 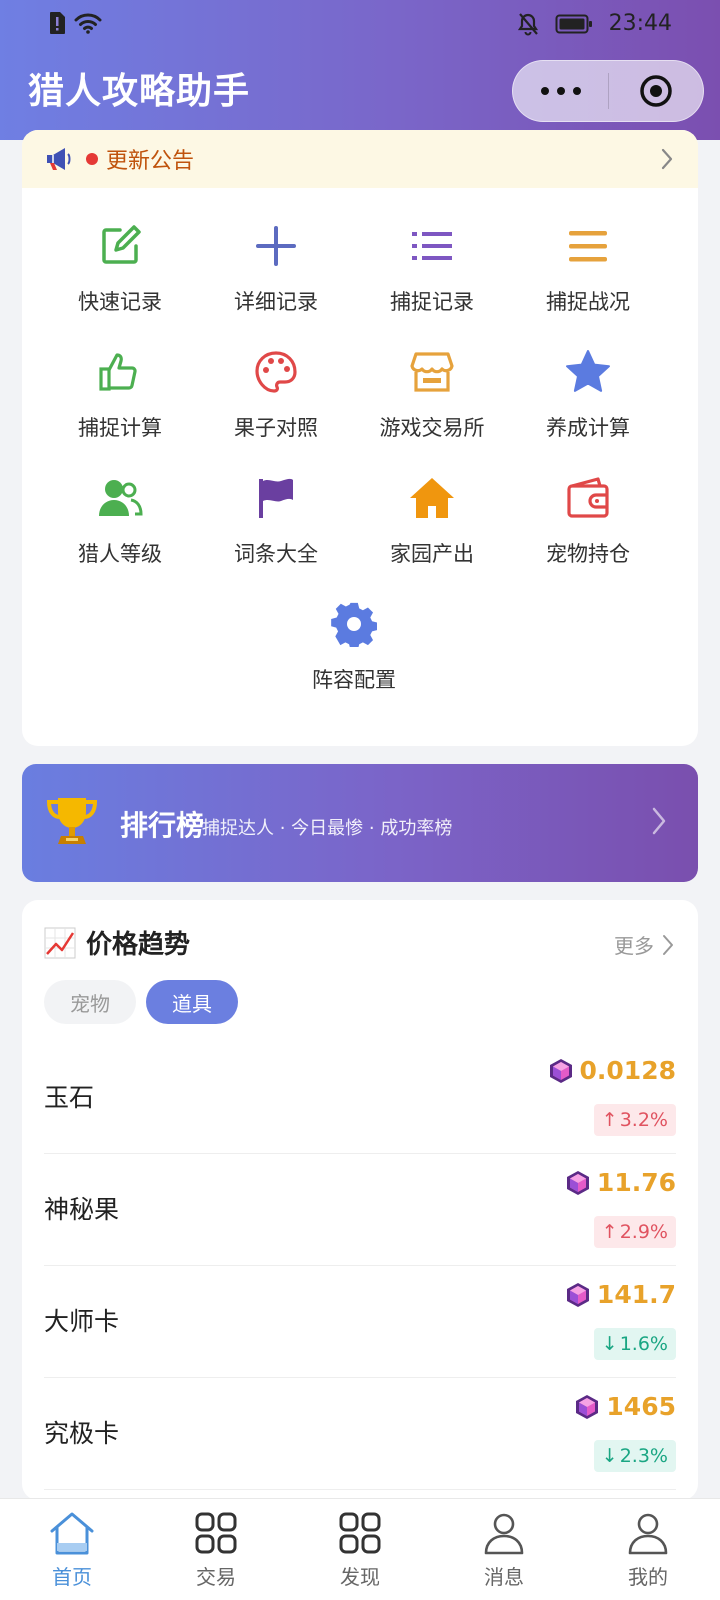 I want to click on menu-label: 阵容配置, so click(x=354, y=680).